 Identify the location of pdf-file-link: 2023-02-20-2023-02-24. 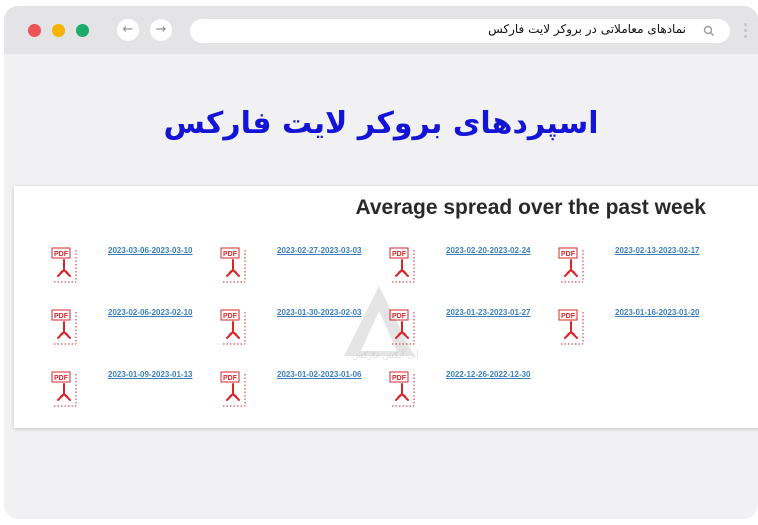
(488, 250).